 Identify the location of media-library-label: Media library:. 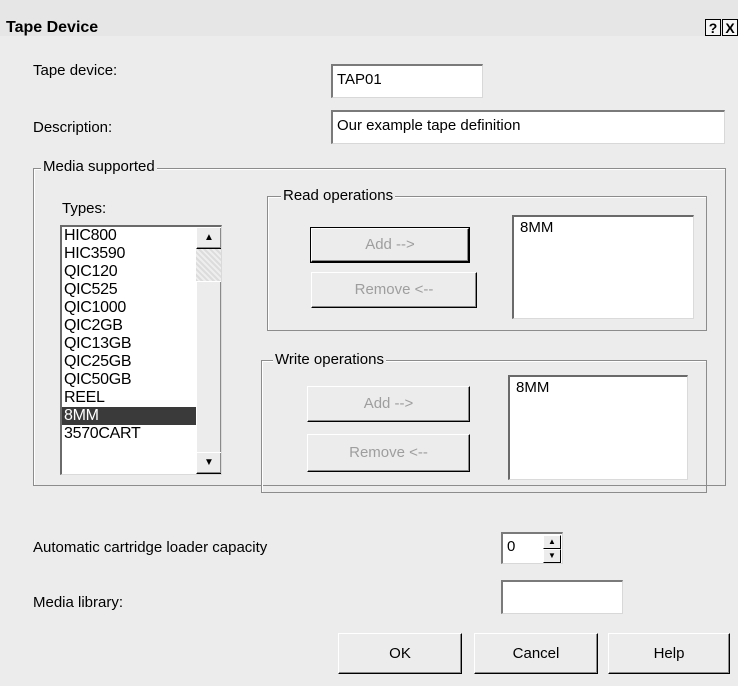
(78, 602).